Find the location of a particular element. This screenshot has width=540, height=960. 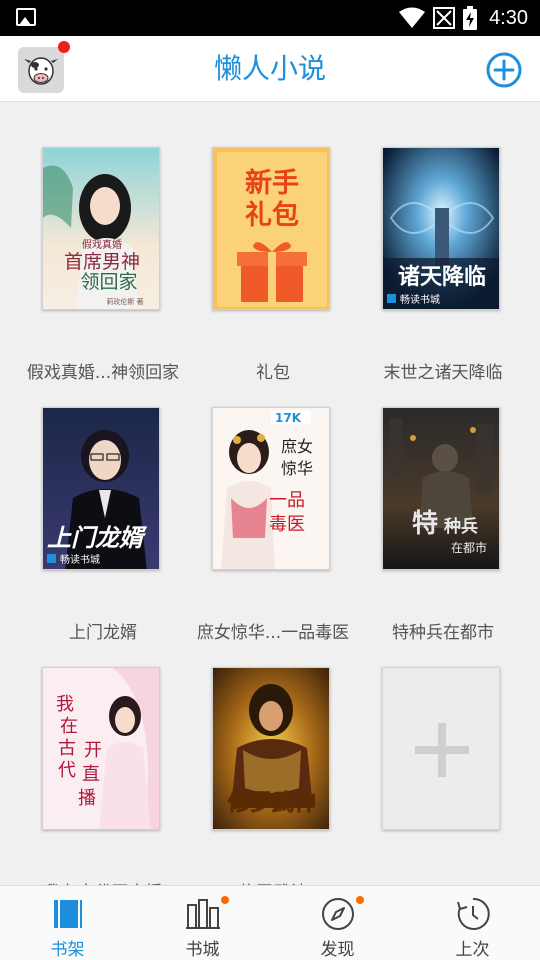

app-header: 懒人小说 is located at coordinates (270, 69).